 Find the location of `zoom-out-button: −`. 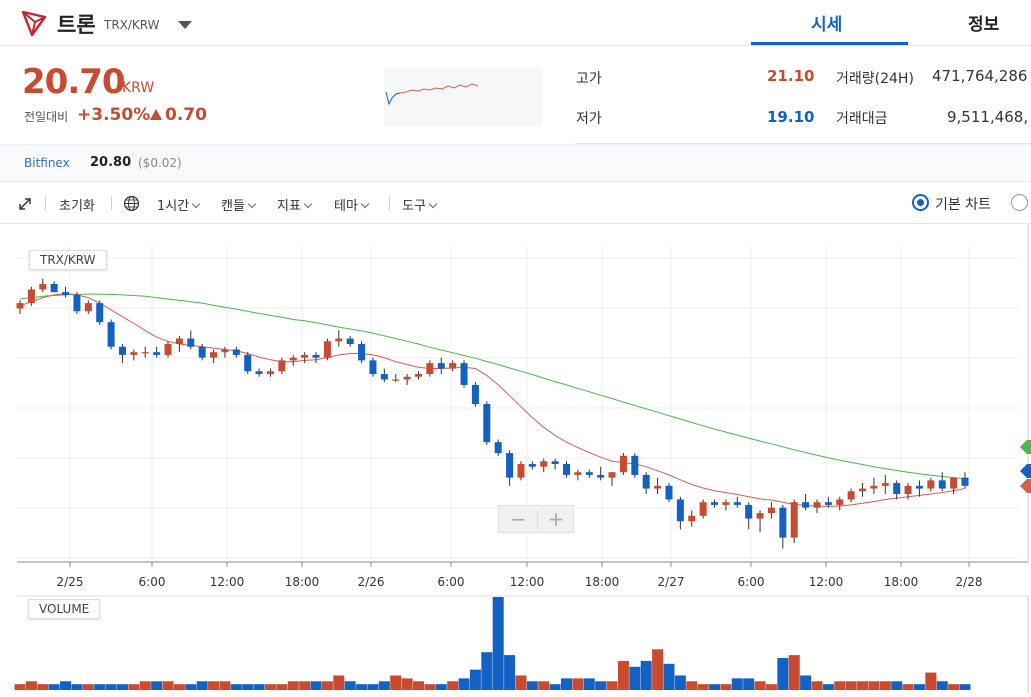

zoom-out-button: − is located at coordinates (518, 519).